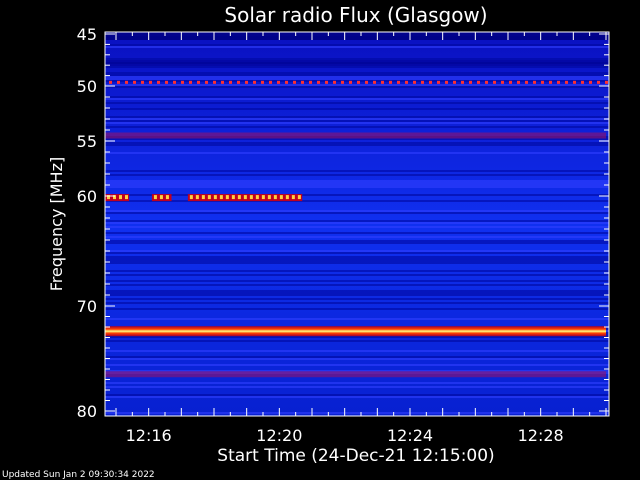 The width and height of the screenshot is (640, 480). What do you see at coordinates (355, 374) in the screenshot?
I see `emission-band-weak` at bounding box center [355, 374].